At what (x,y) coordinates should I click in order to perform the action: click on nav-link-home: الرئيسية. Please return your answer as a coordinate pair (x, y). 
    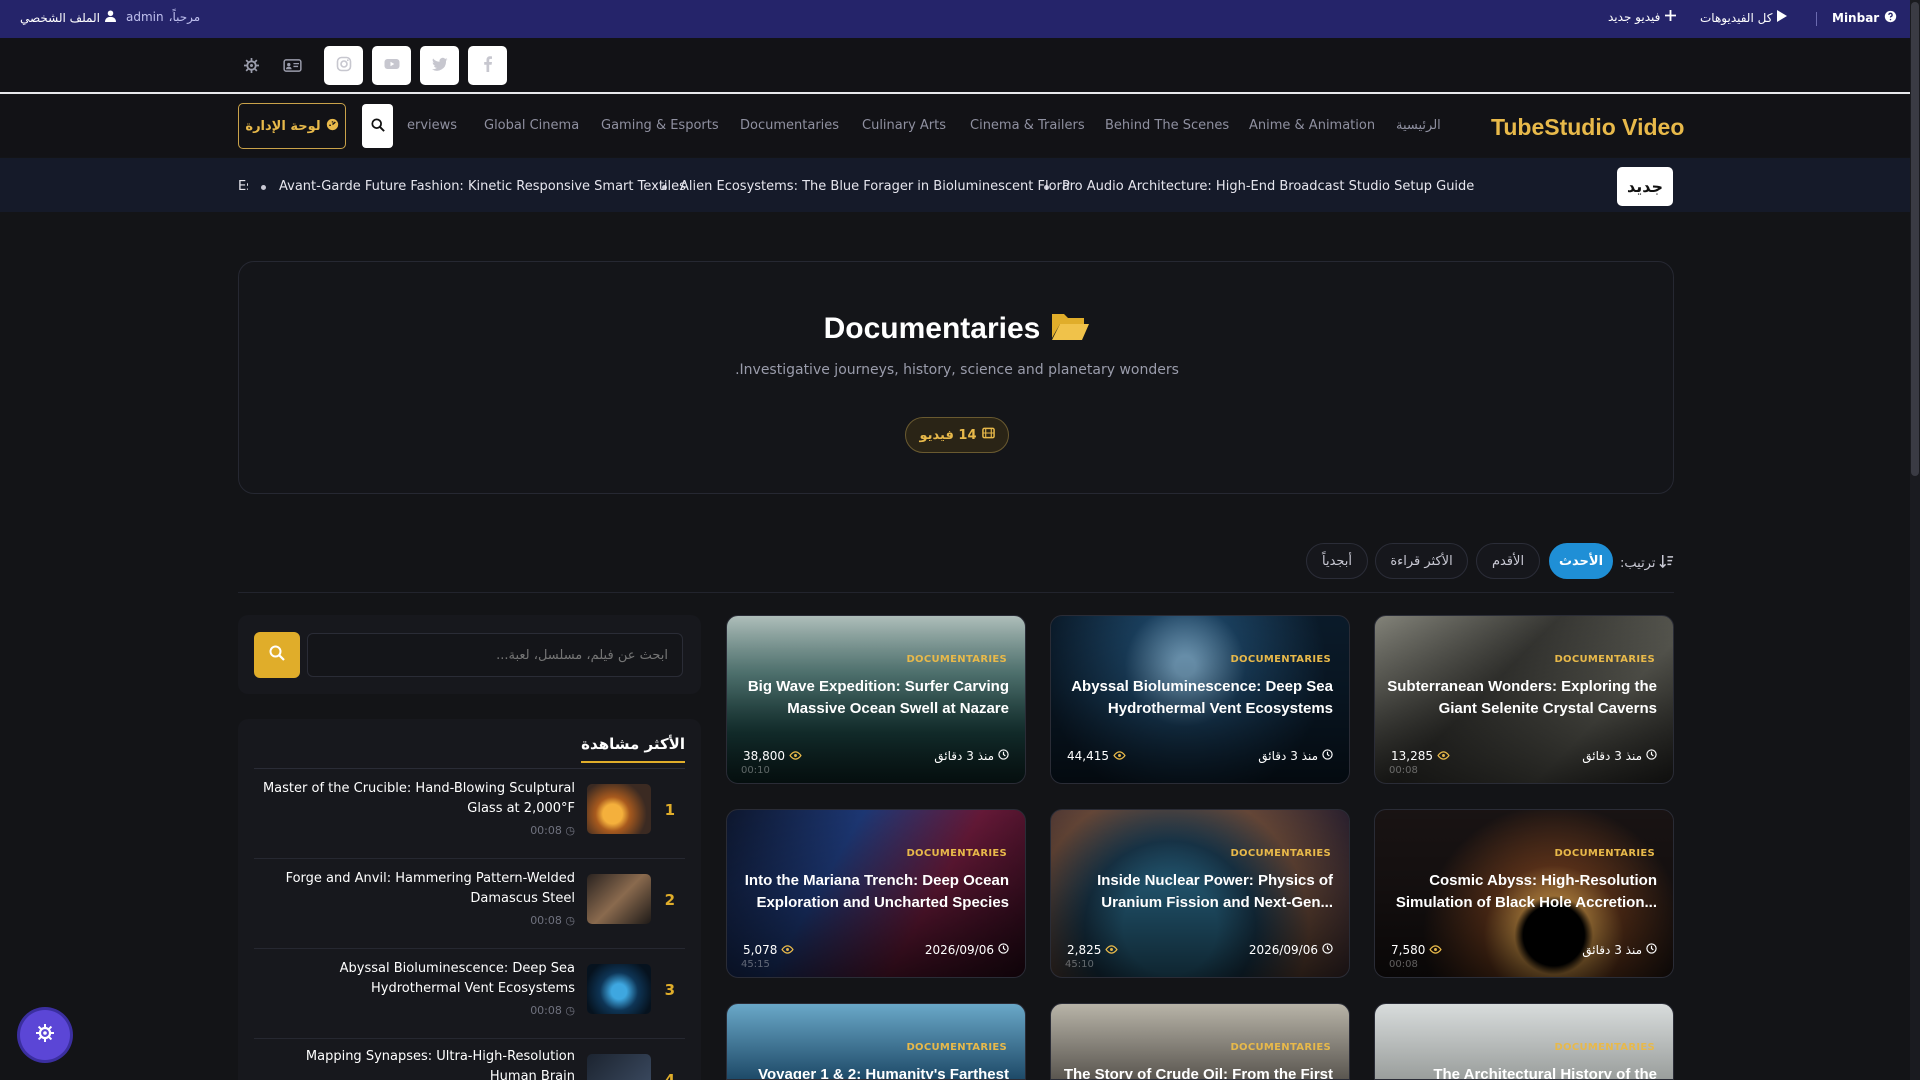
    Looking at the image, I should click on (1418, 125).